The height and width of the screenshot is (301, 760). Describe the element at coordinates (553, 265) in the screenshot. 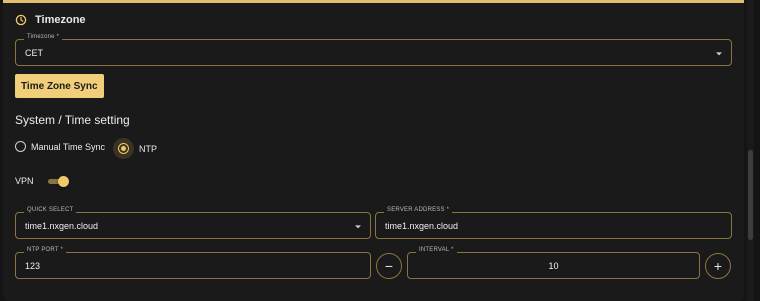

I see `interval-value: 10` at that location.